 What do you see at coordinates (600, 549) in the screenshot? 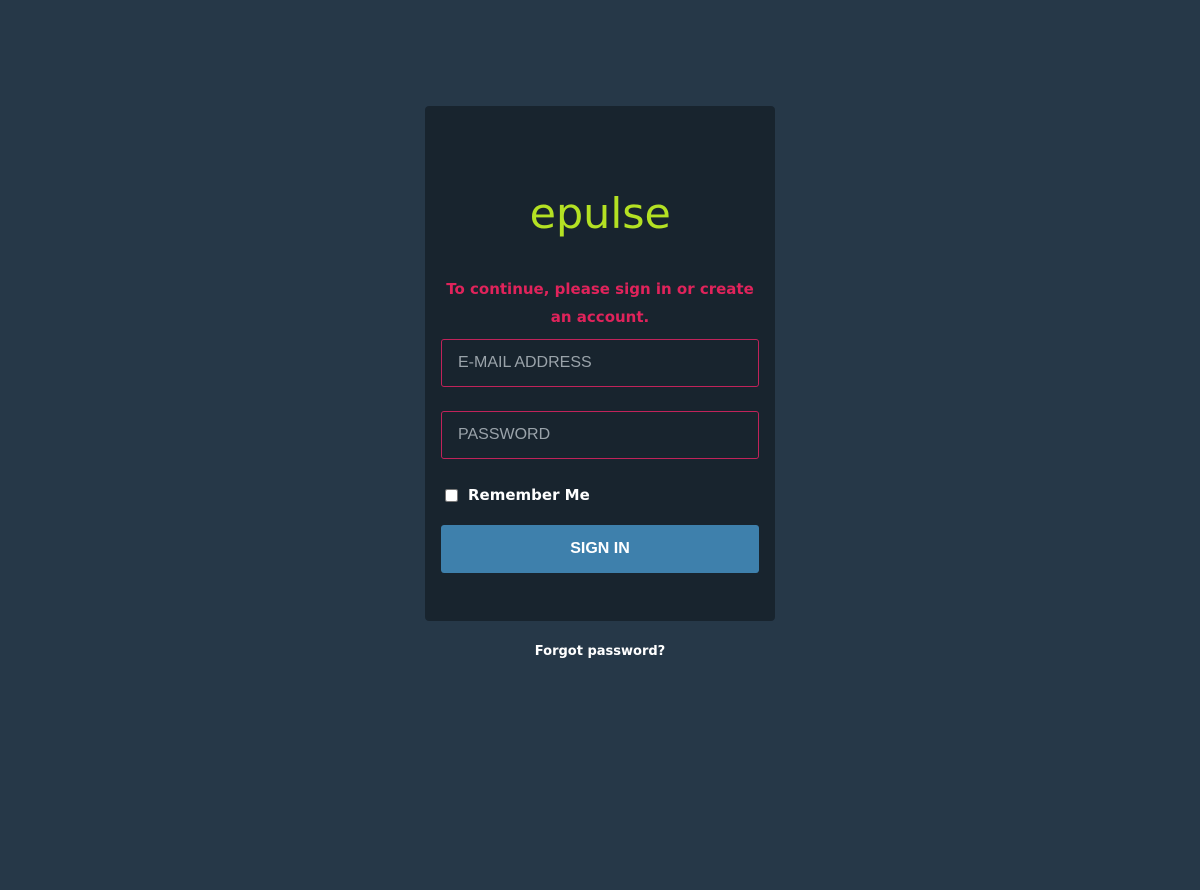
I see `sign-in-button: SIGN IN` at bounding box center [600, 549].